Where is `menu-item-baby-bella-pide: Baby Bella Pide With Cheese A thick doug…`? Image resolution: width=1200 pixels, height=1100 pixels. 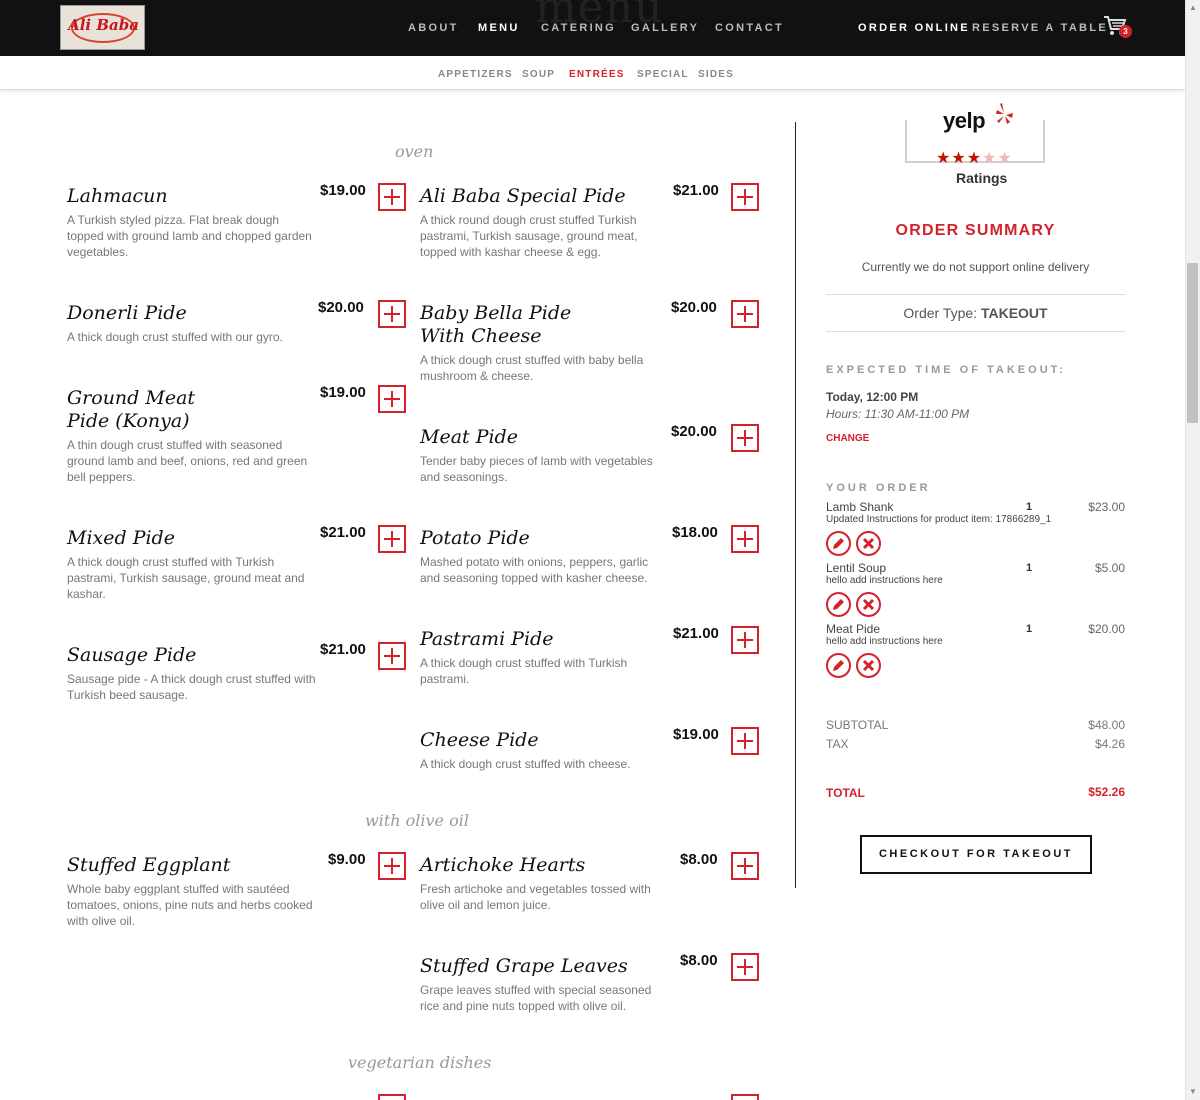 menu-item-baby-bella-pide: Baby Bella Pide With Cheese A thick doug… is located at coordinates (590, 341).